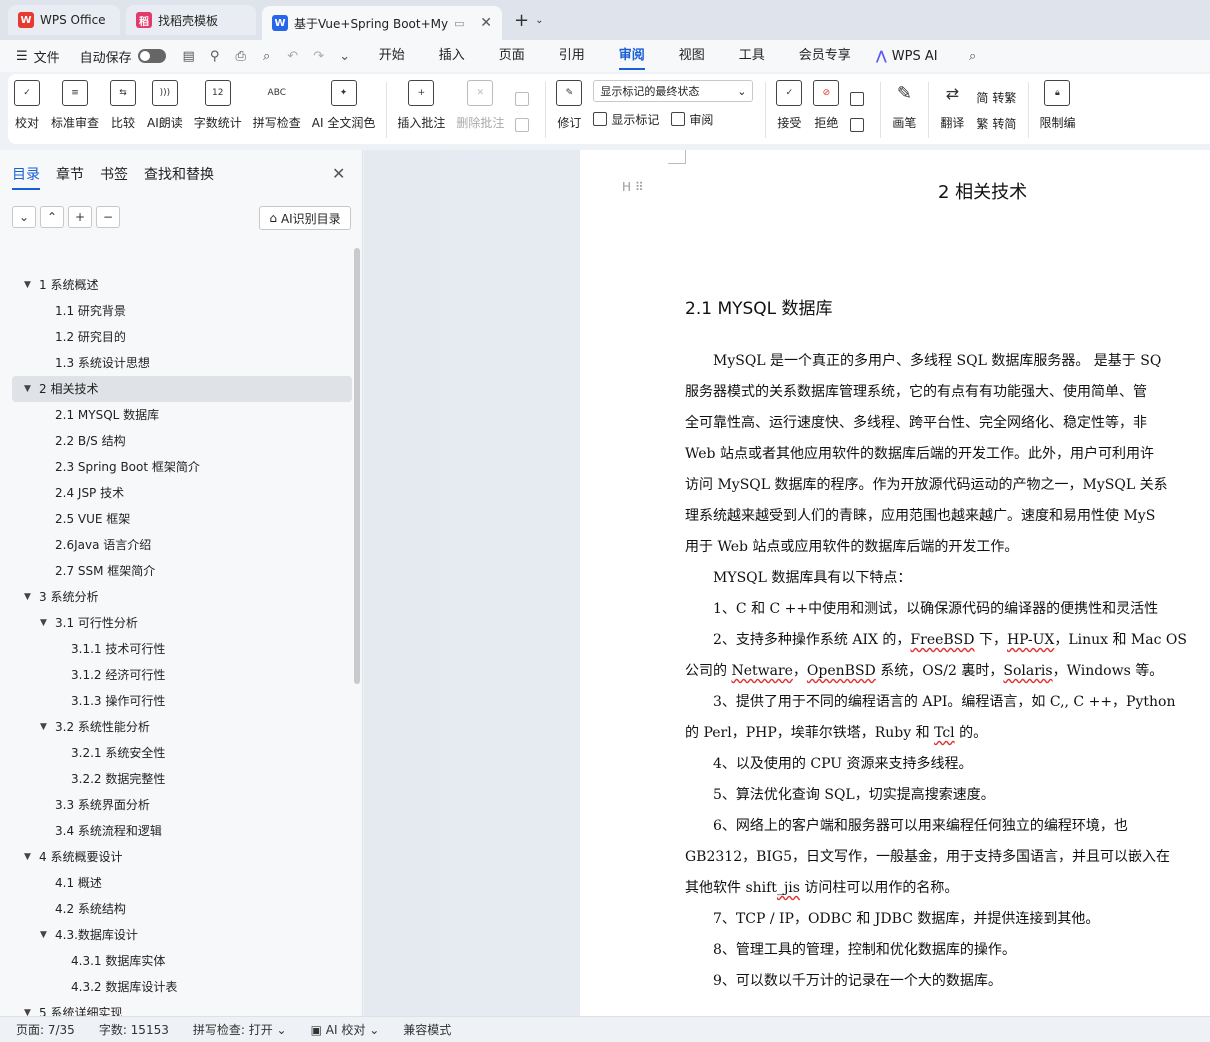 Image resolution: width=1210 pixels, height=1042 pixels. Describe the element at coordinates (825, 56) in the screenshot. I see `menu-tab-member: 会员专享` at that location.